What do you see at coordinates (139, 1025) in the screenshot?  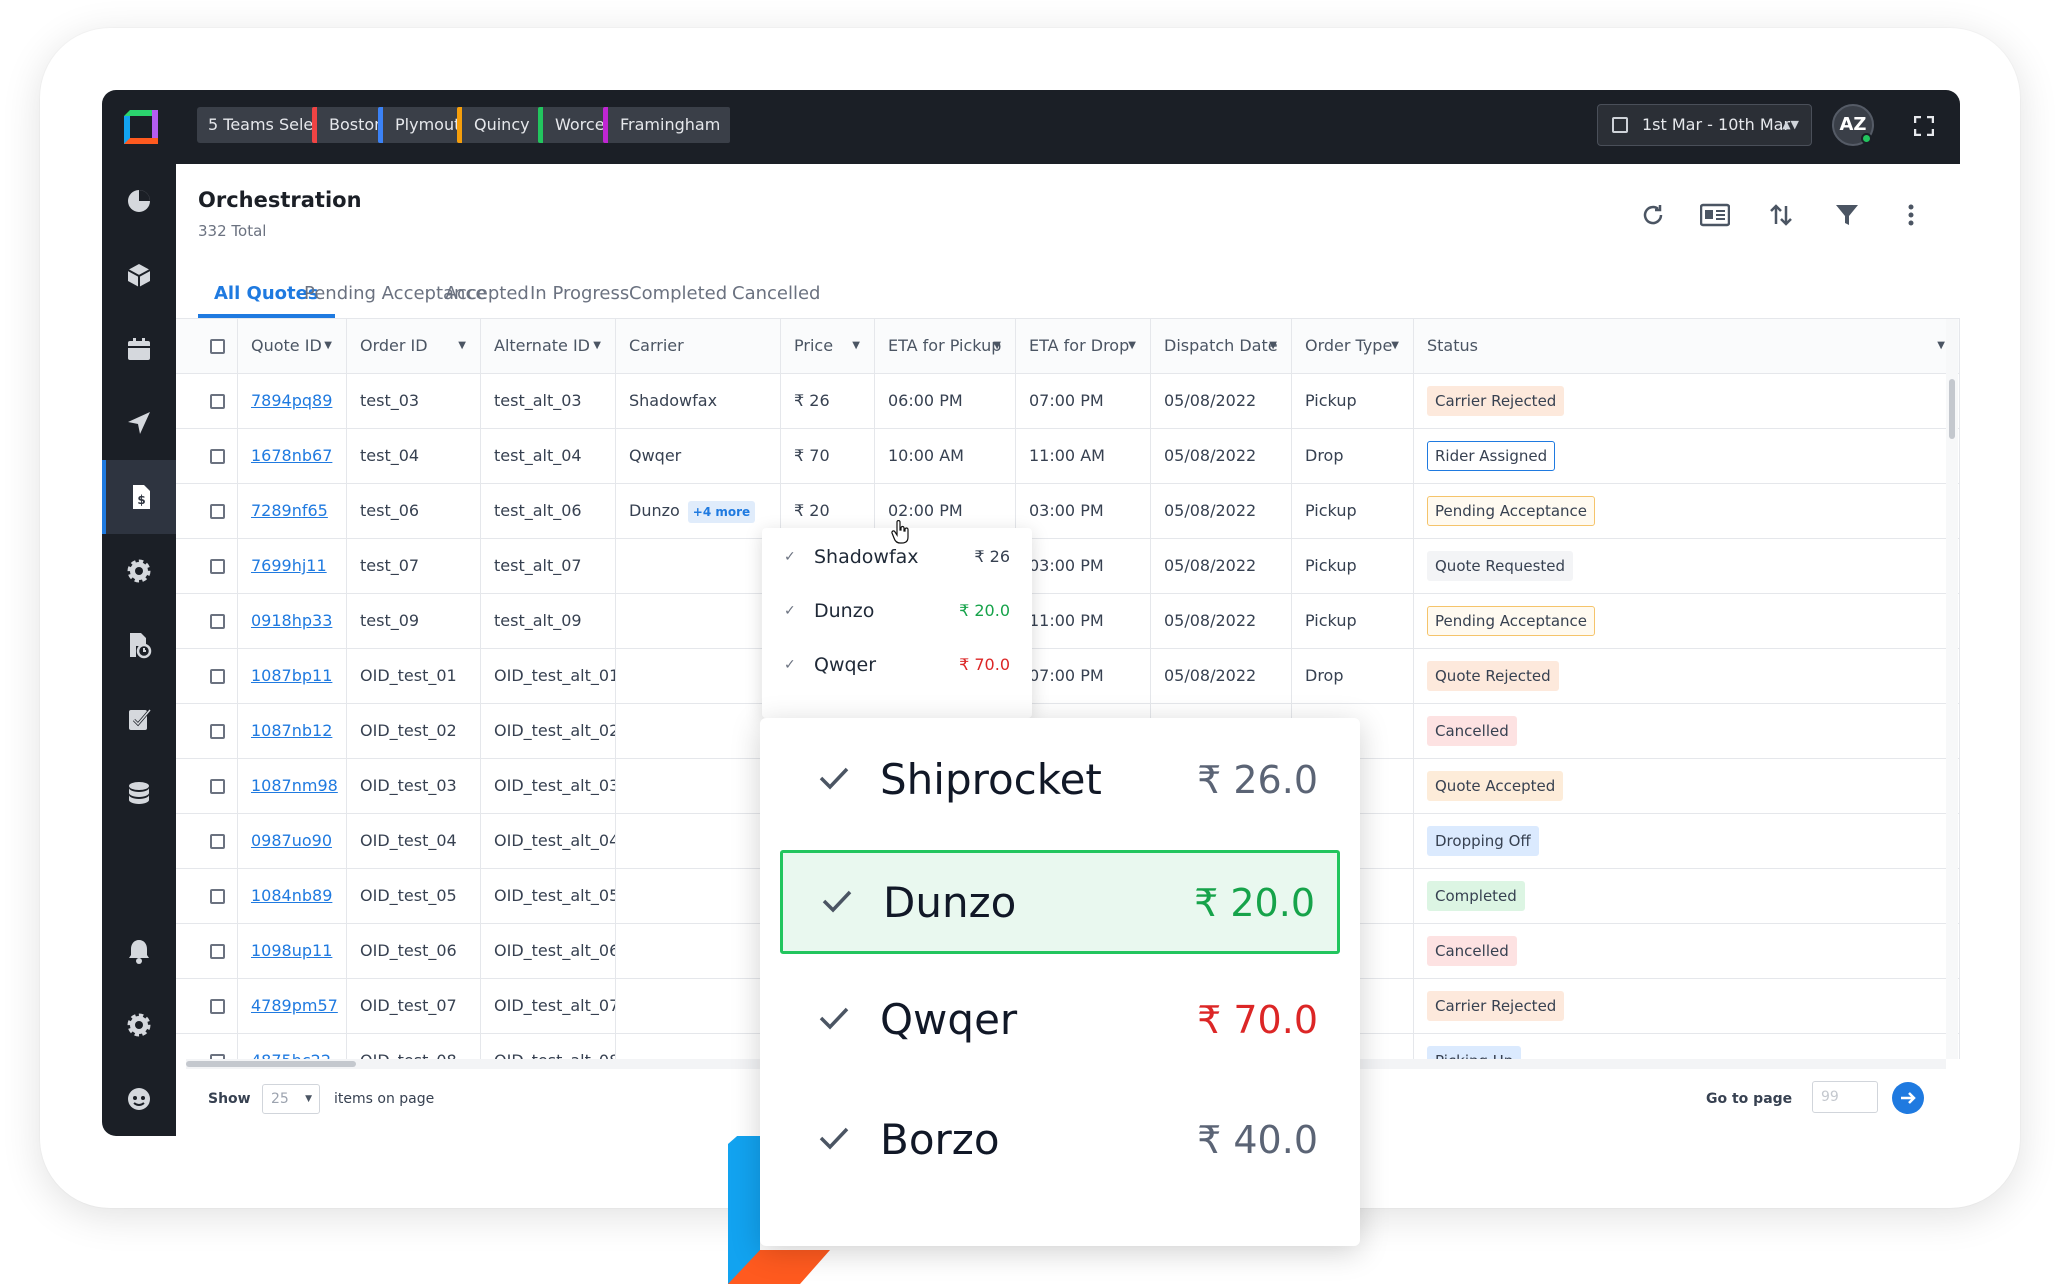 I see `settings-icon` at bounding box center [139, 1025].